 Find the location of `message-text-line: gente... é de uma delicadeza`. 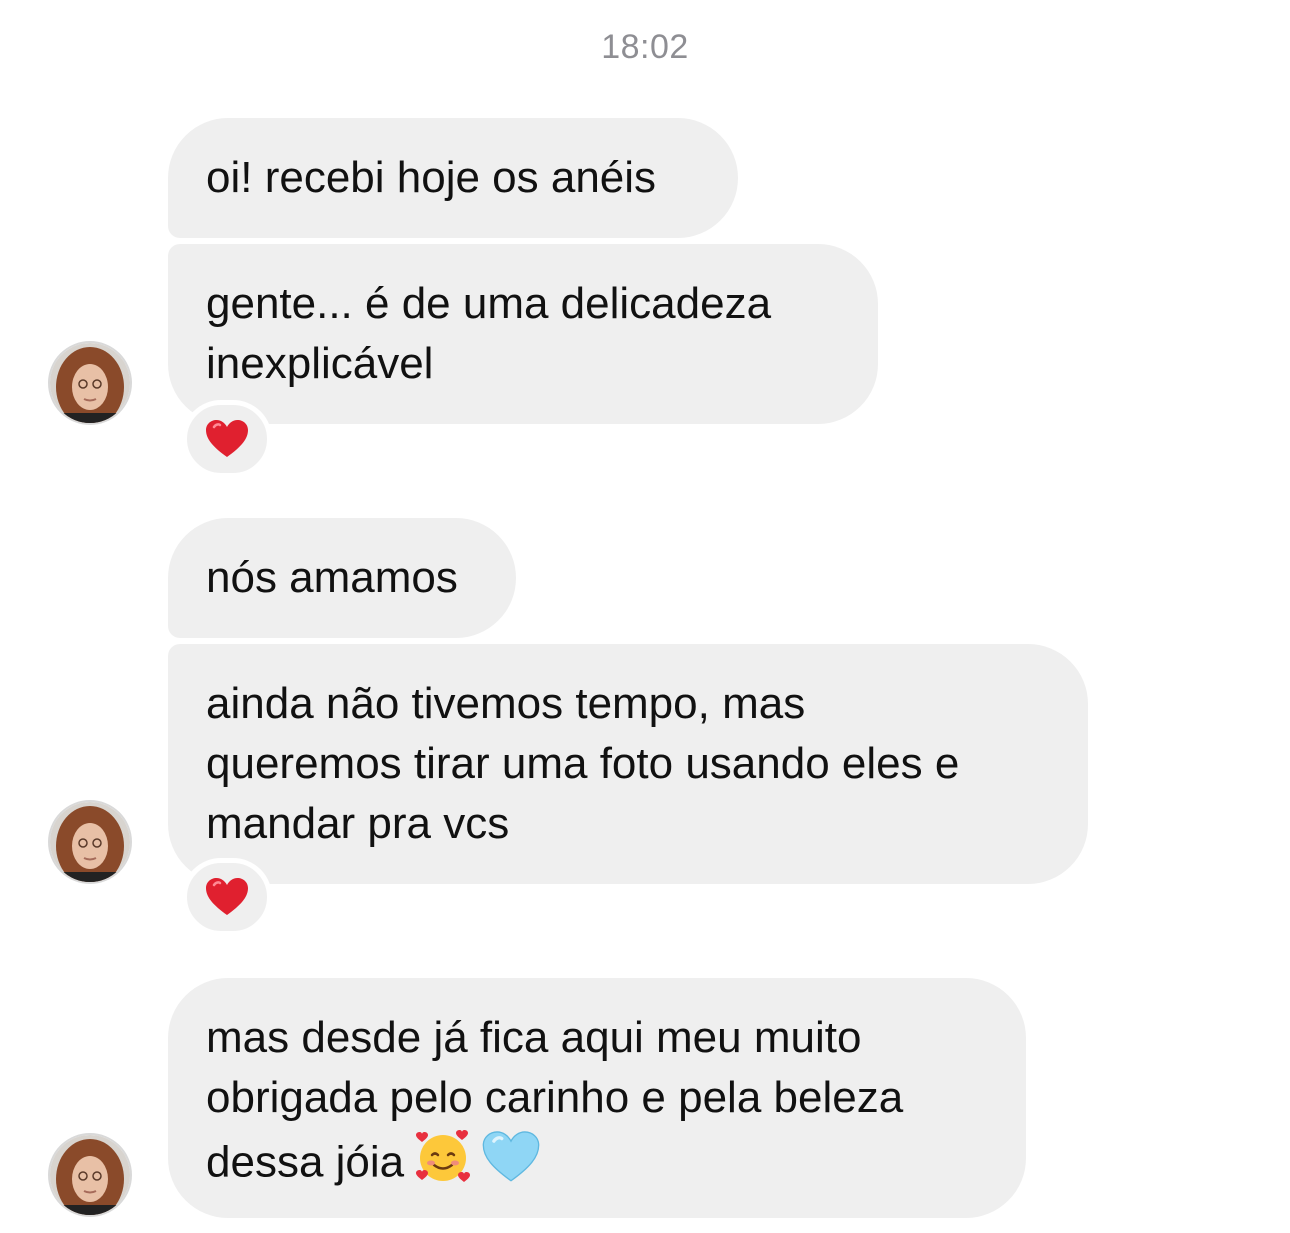

message-text-line: gente... é de uma delicadeza is located at coordinates (489, 303).